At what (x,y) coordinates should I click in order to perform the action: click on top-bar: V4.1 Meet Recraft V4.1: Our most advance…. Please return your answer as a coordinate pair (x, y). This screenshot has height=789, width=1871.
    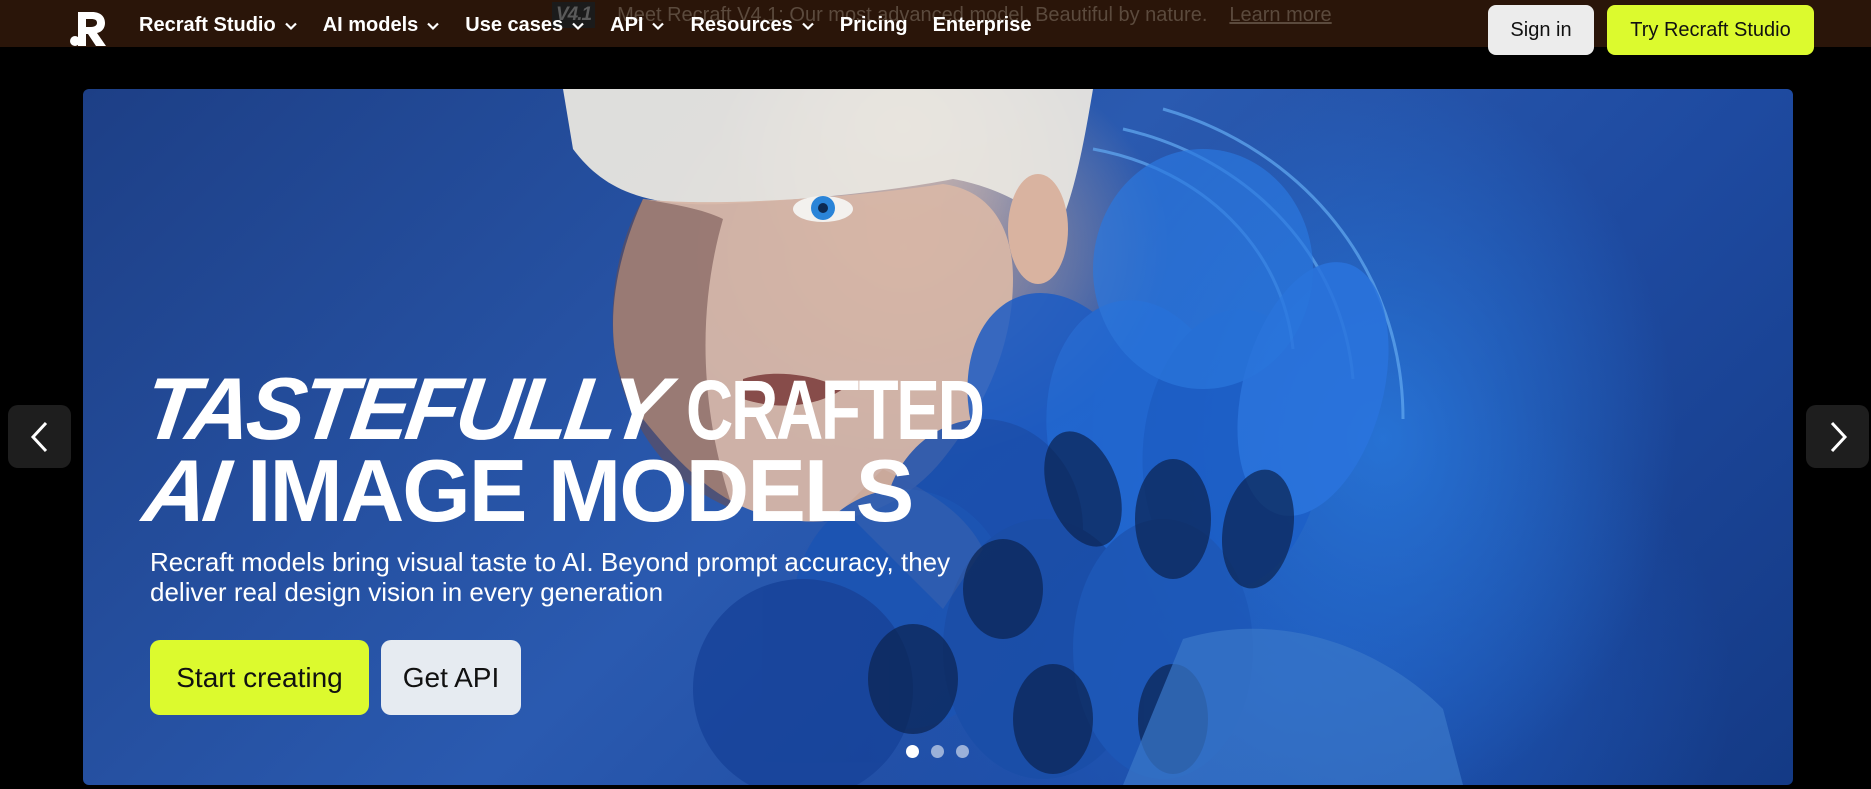
    Looking at the image, I should click on (935, 27).